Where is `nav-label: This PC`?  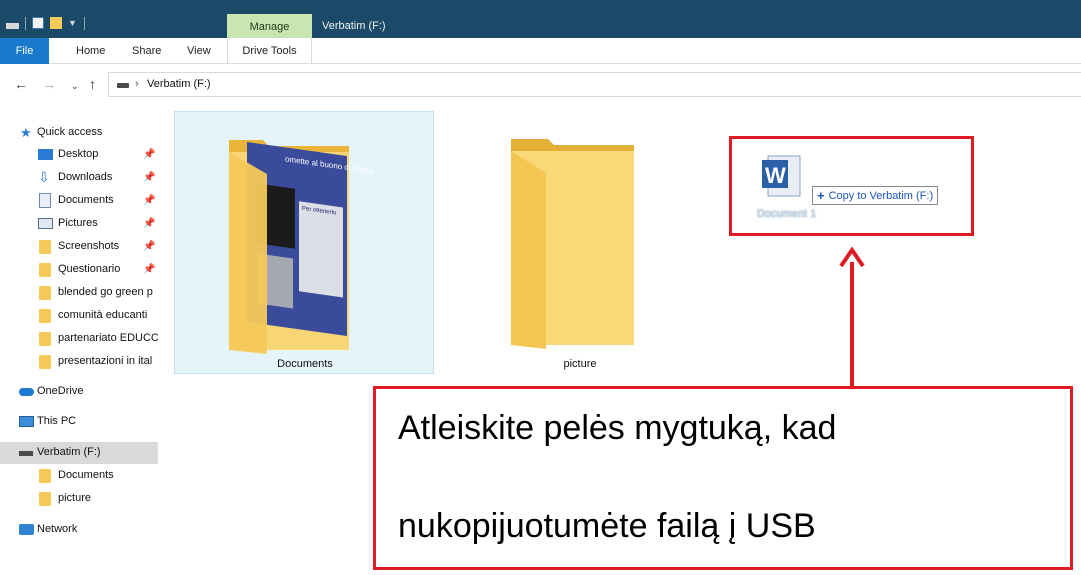 nav-label: This PC is located at coordinates (57, 421).